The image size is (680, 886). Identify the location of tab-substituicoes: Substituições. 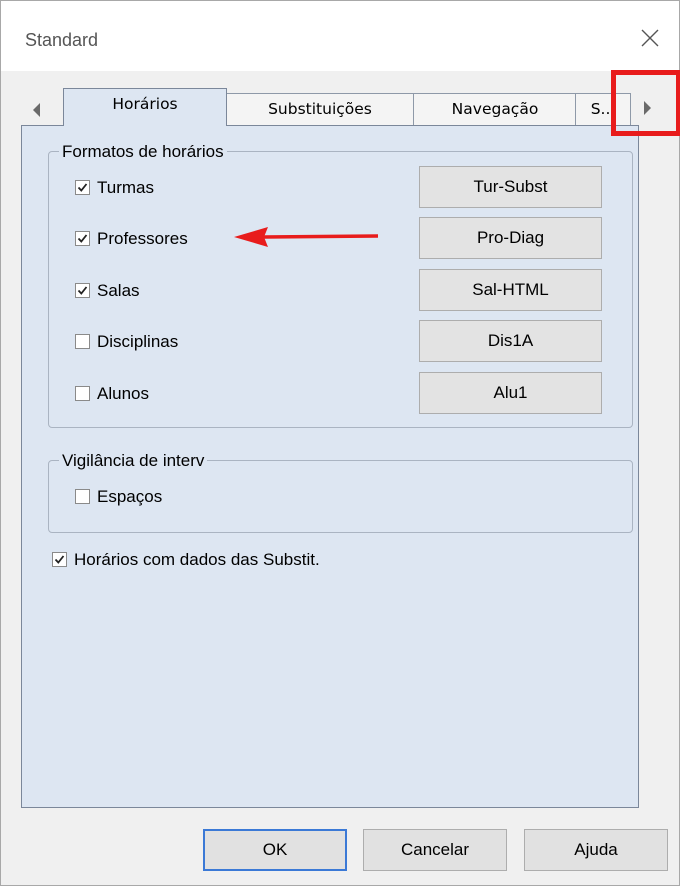
(320, 109).